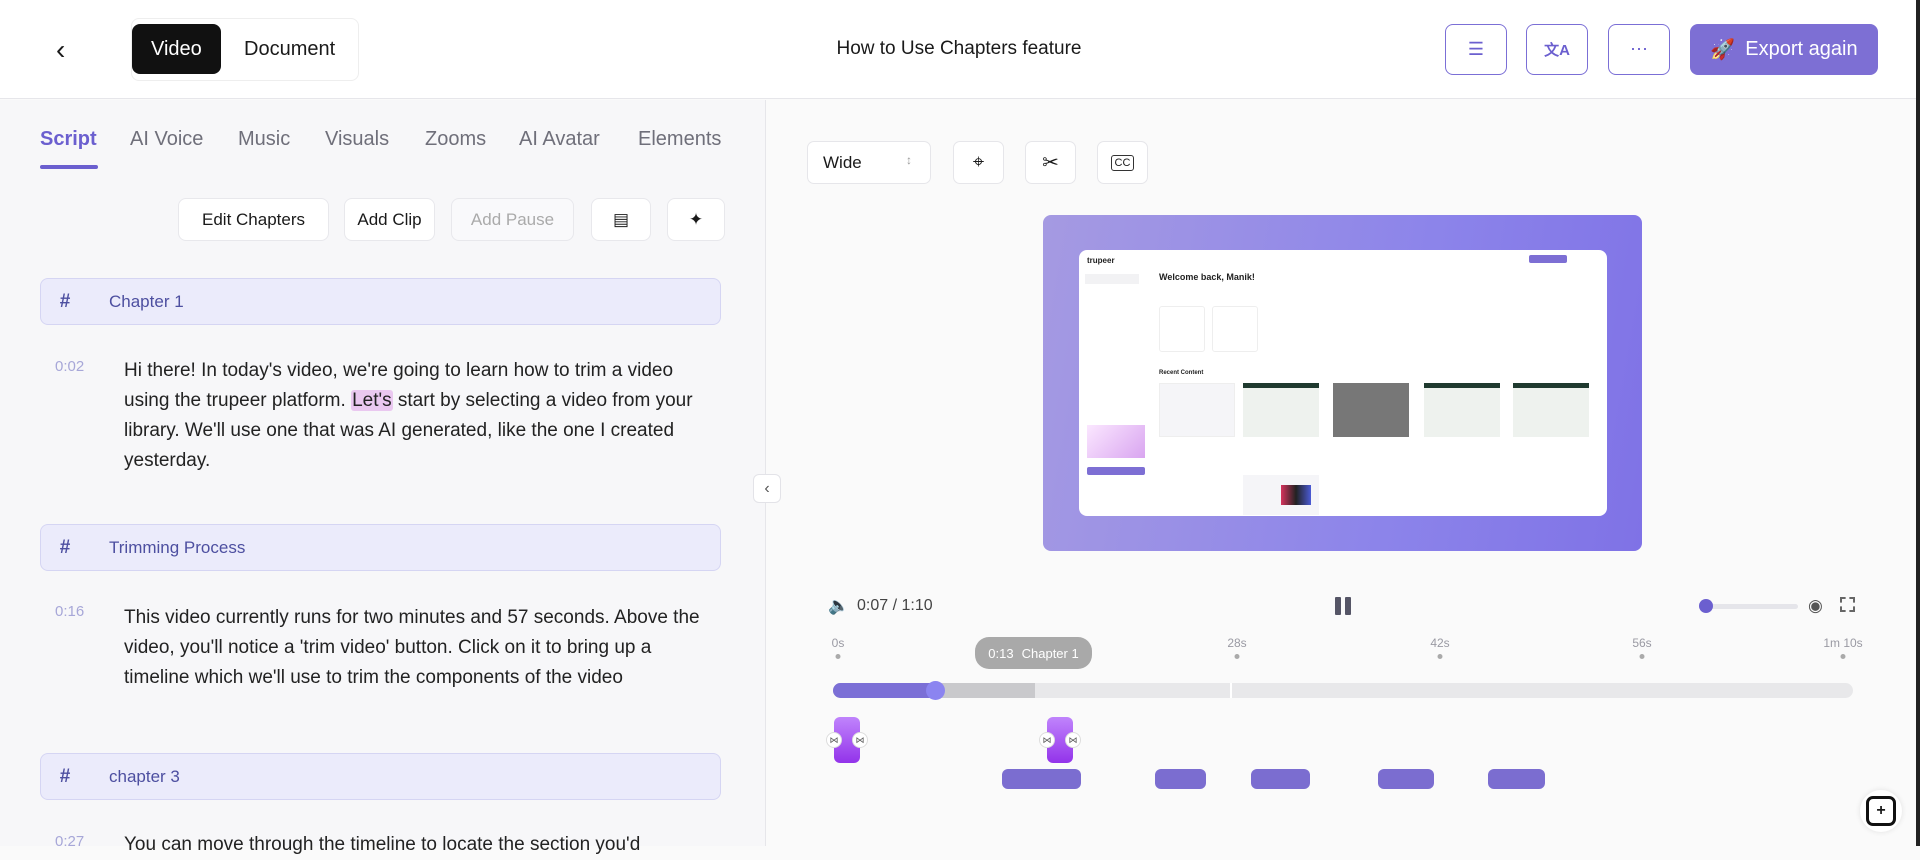  I want to click on inner-promo, so click(1116, 441).